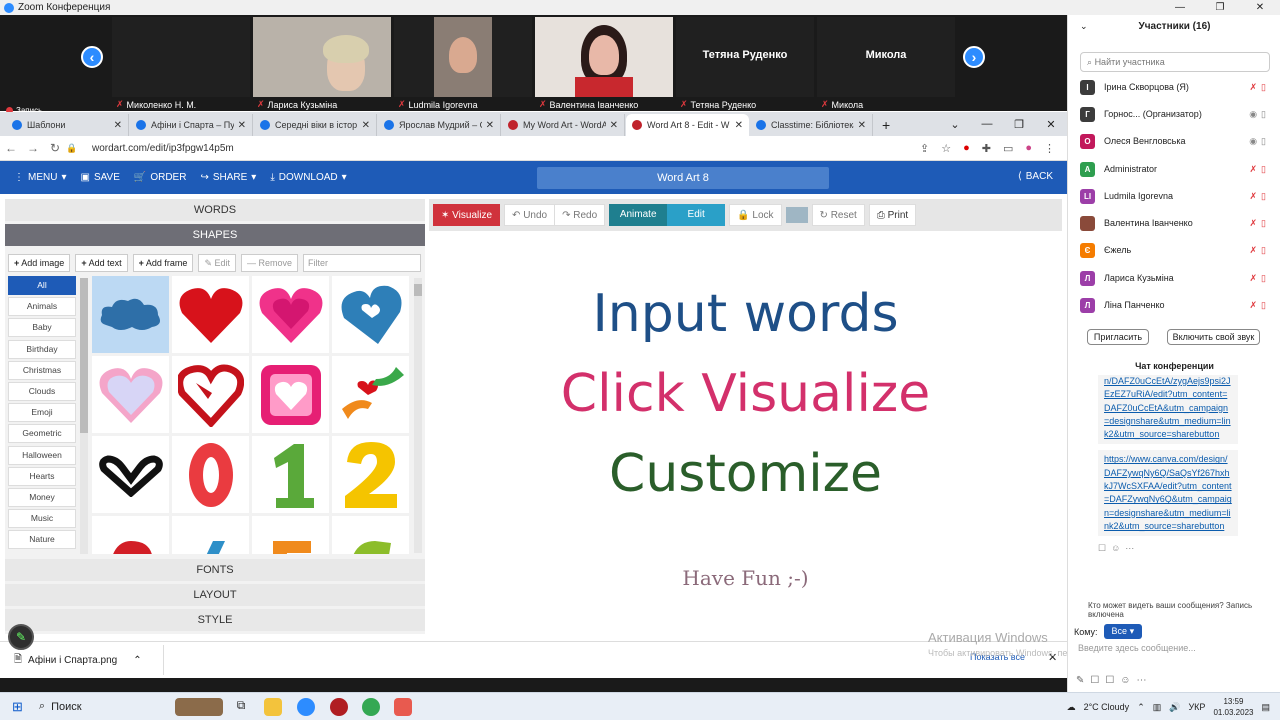 Image resolution: width=1280 pixels, height=721 pixels. What do you see at coordinates (241, 707) in the screenshot?
I see `task-view-icon: ⧉` at bounding box center [241, 707].